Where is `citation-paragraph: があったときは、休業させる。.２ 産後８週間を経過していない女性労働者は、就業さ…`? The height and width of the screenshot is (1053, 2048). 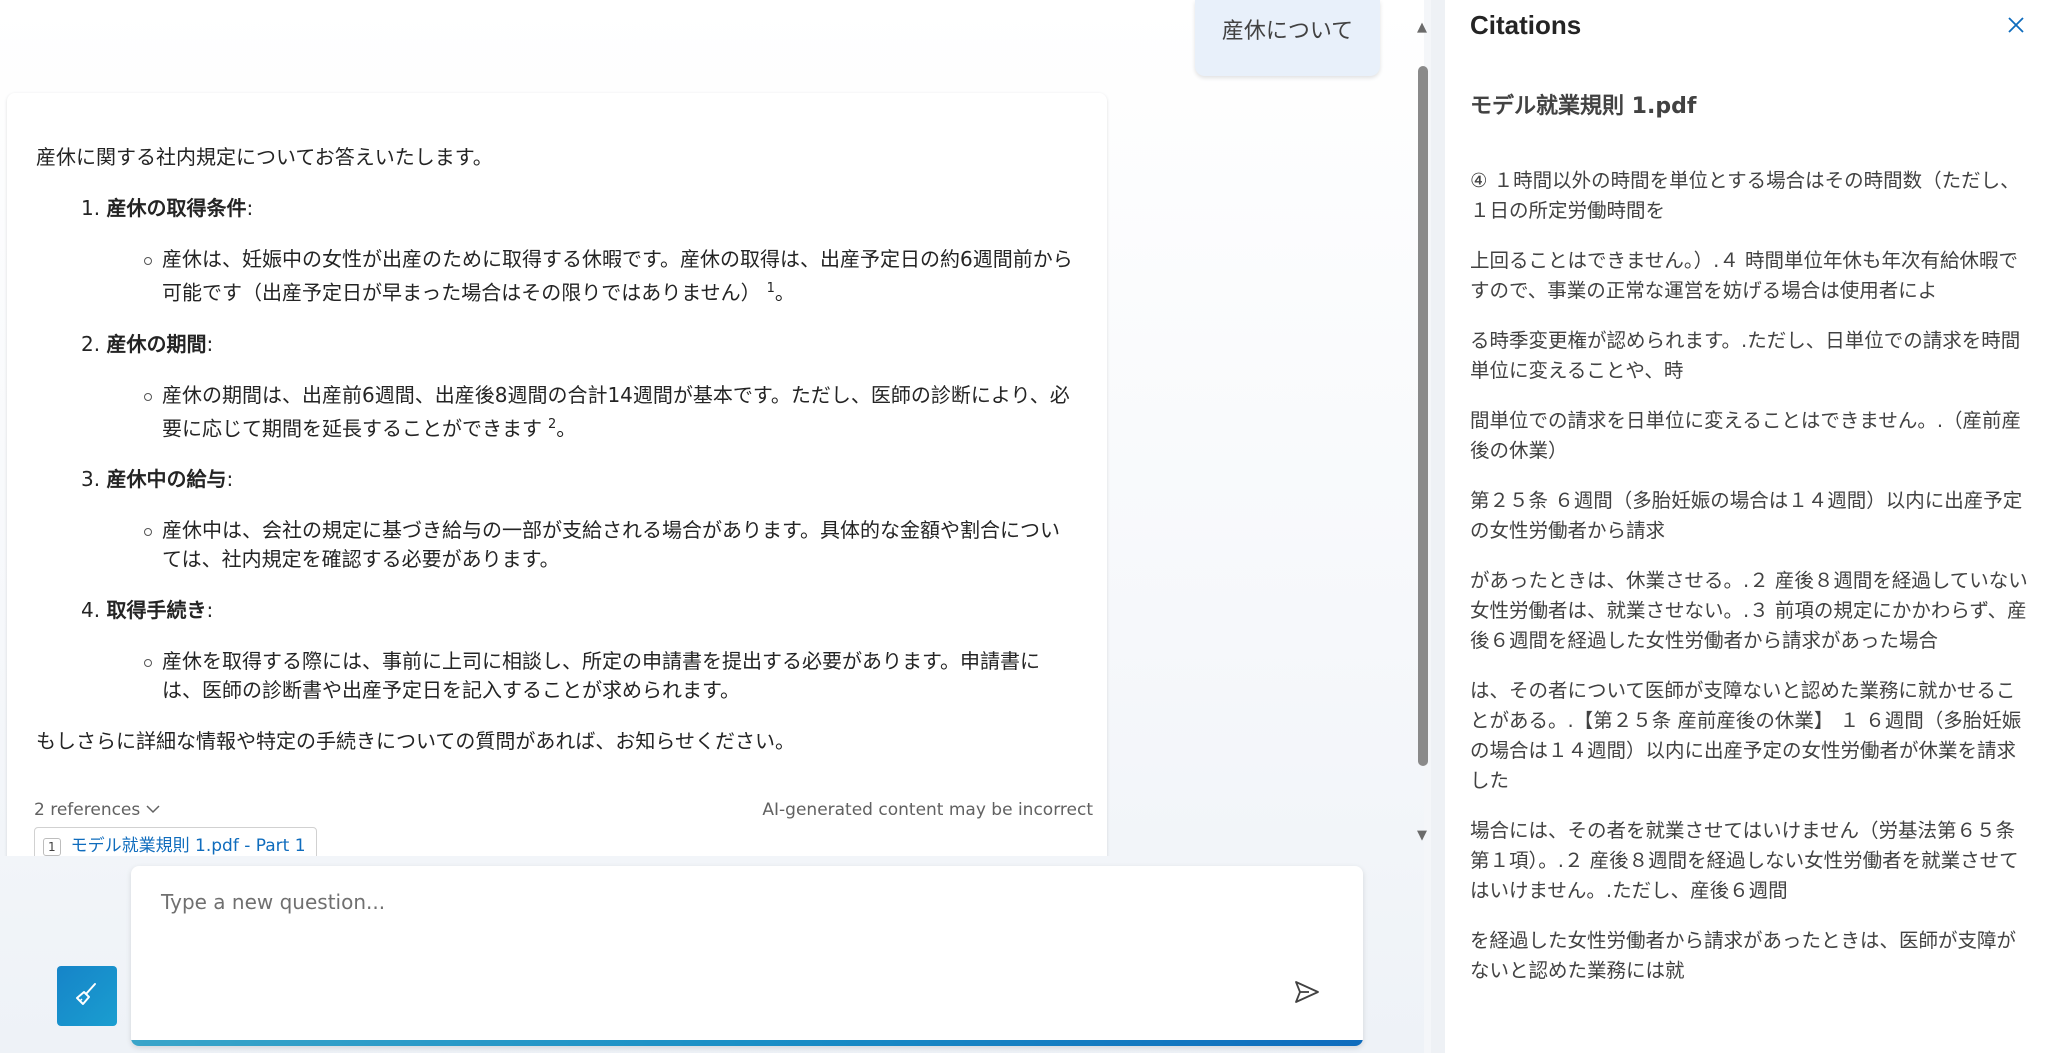
citation-paragraph: があったときは、休業させる。.２ 産後８週間を経過していない女性労働者は、就業さ… is located at coordinates (1749, 610).